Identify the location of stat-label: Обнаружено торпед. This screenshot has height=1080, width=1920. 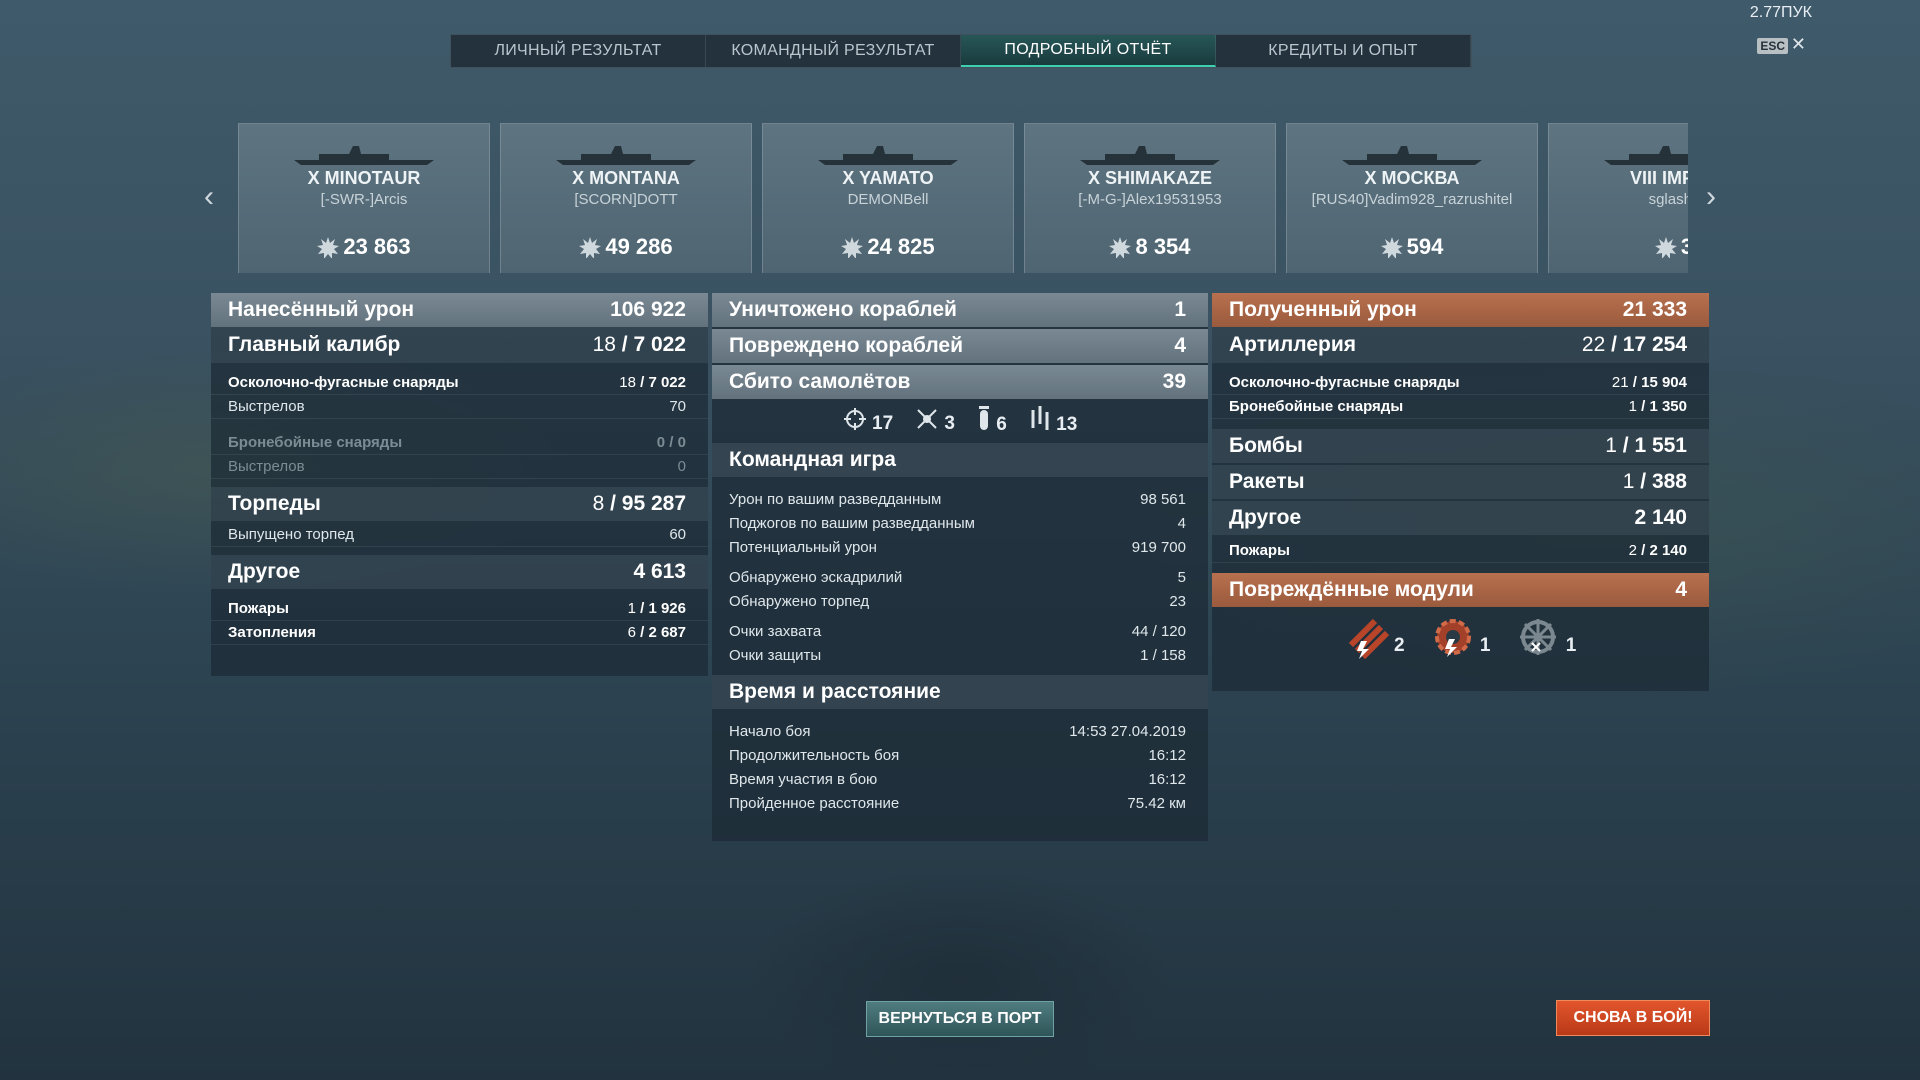
(799, 601).